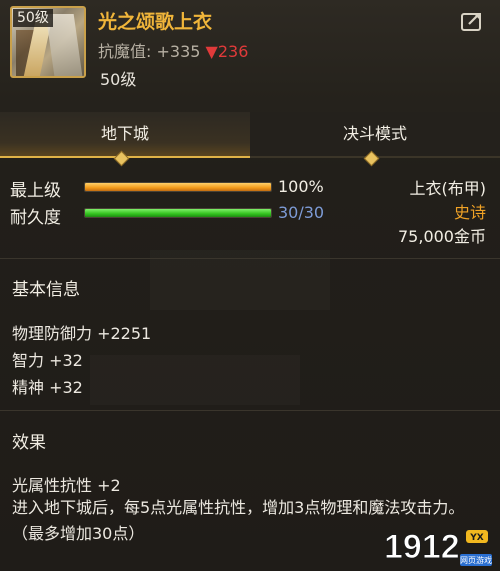 The height and width of the screenshot is (571, 500). I want to click on grade-label: 最上级, so click(35, 191).